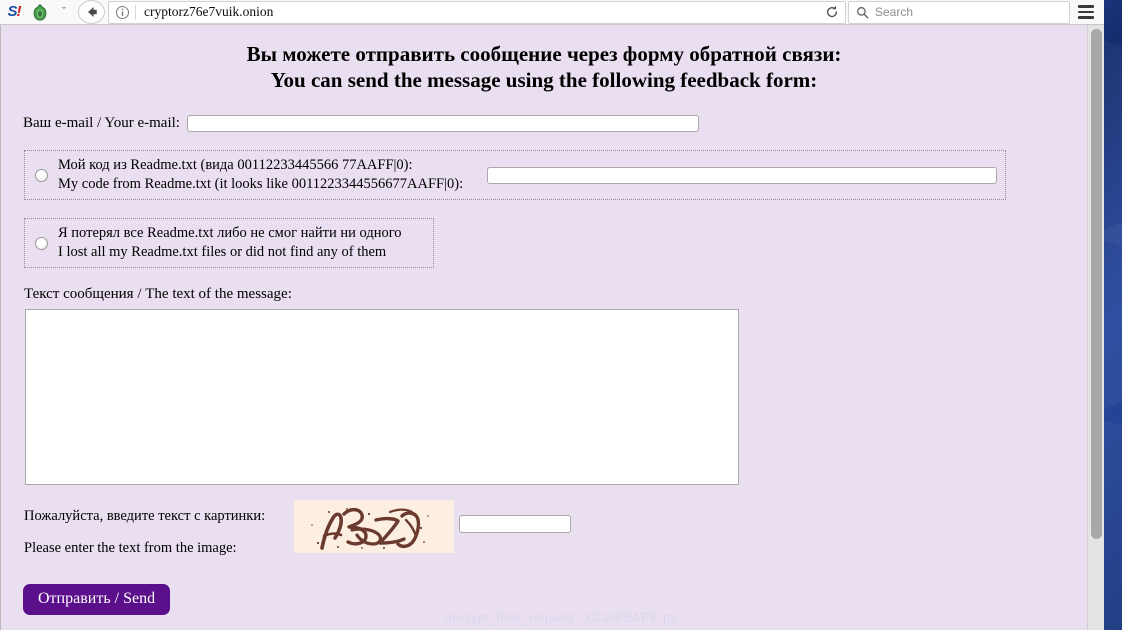 Image resolution: width=1122 pixels, height=630 pixels. I want to click on page-scrollbar, so click(1095, 327).